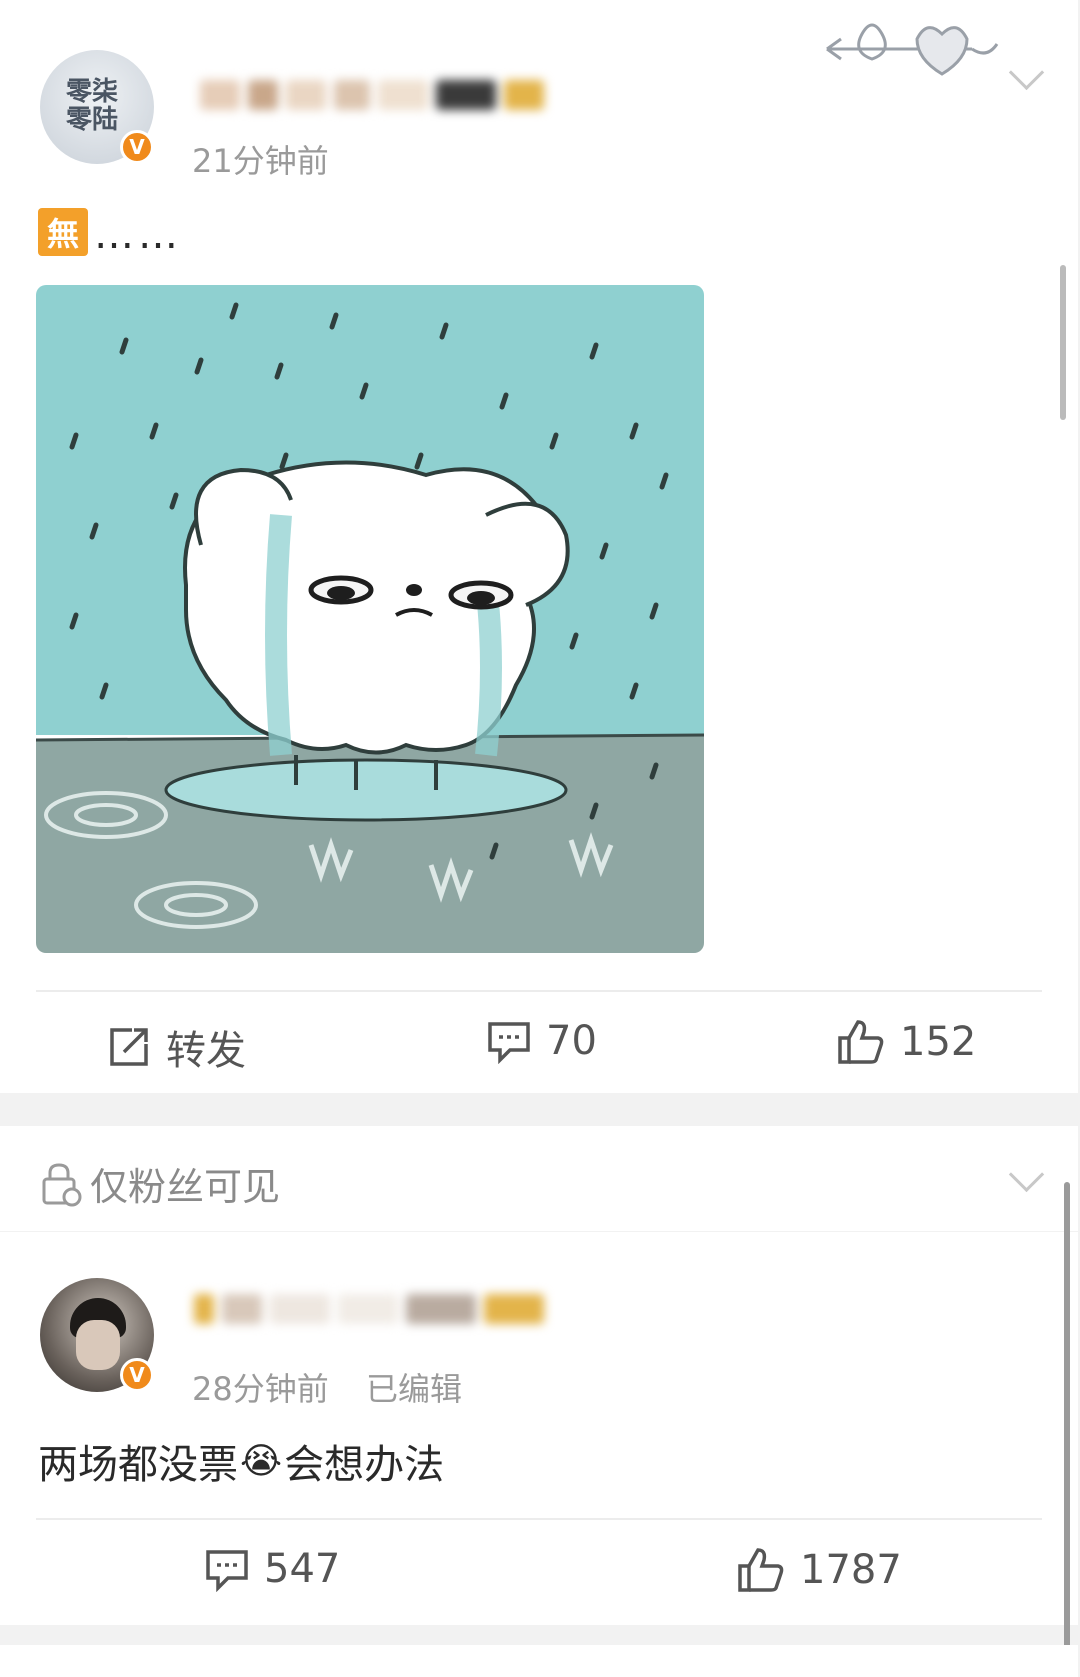 The width and height of the screenshot is (1080, 1677). Describe the element at coordinates (851, 1570) in the screenshot. I see `like-count: 1787` at that location.